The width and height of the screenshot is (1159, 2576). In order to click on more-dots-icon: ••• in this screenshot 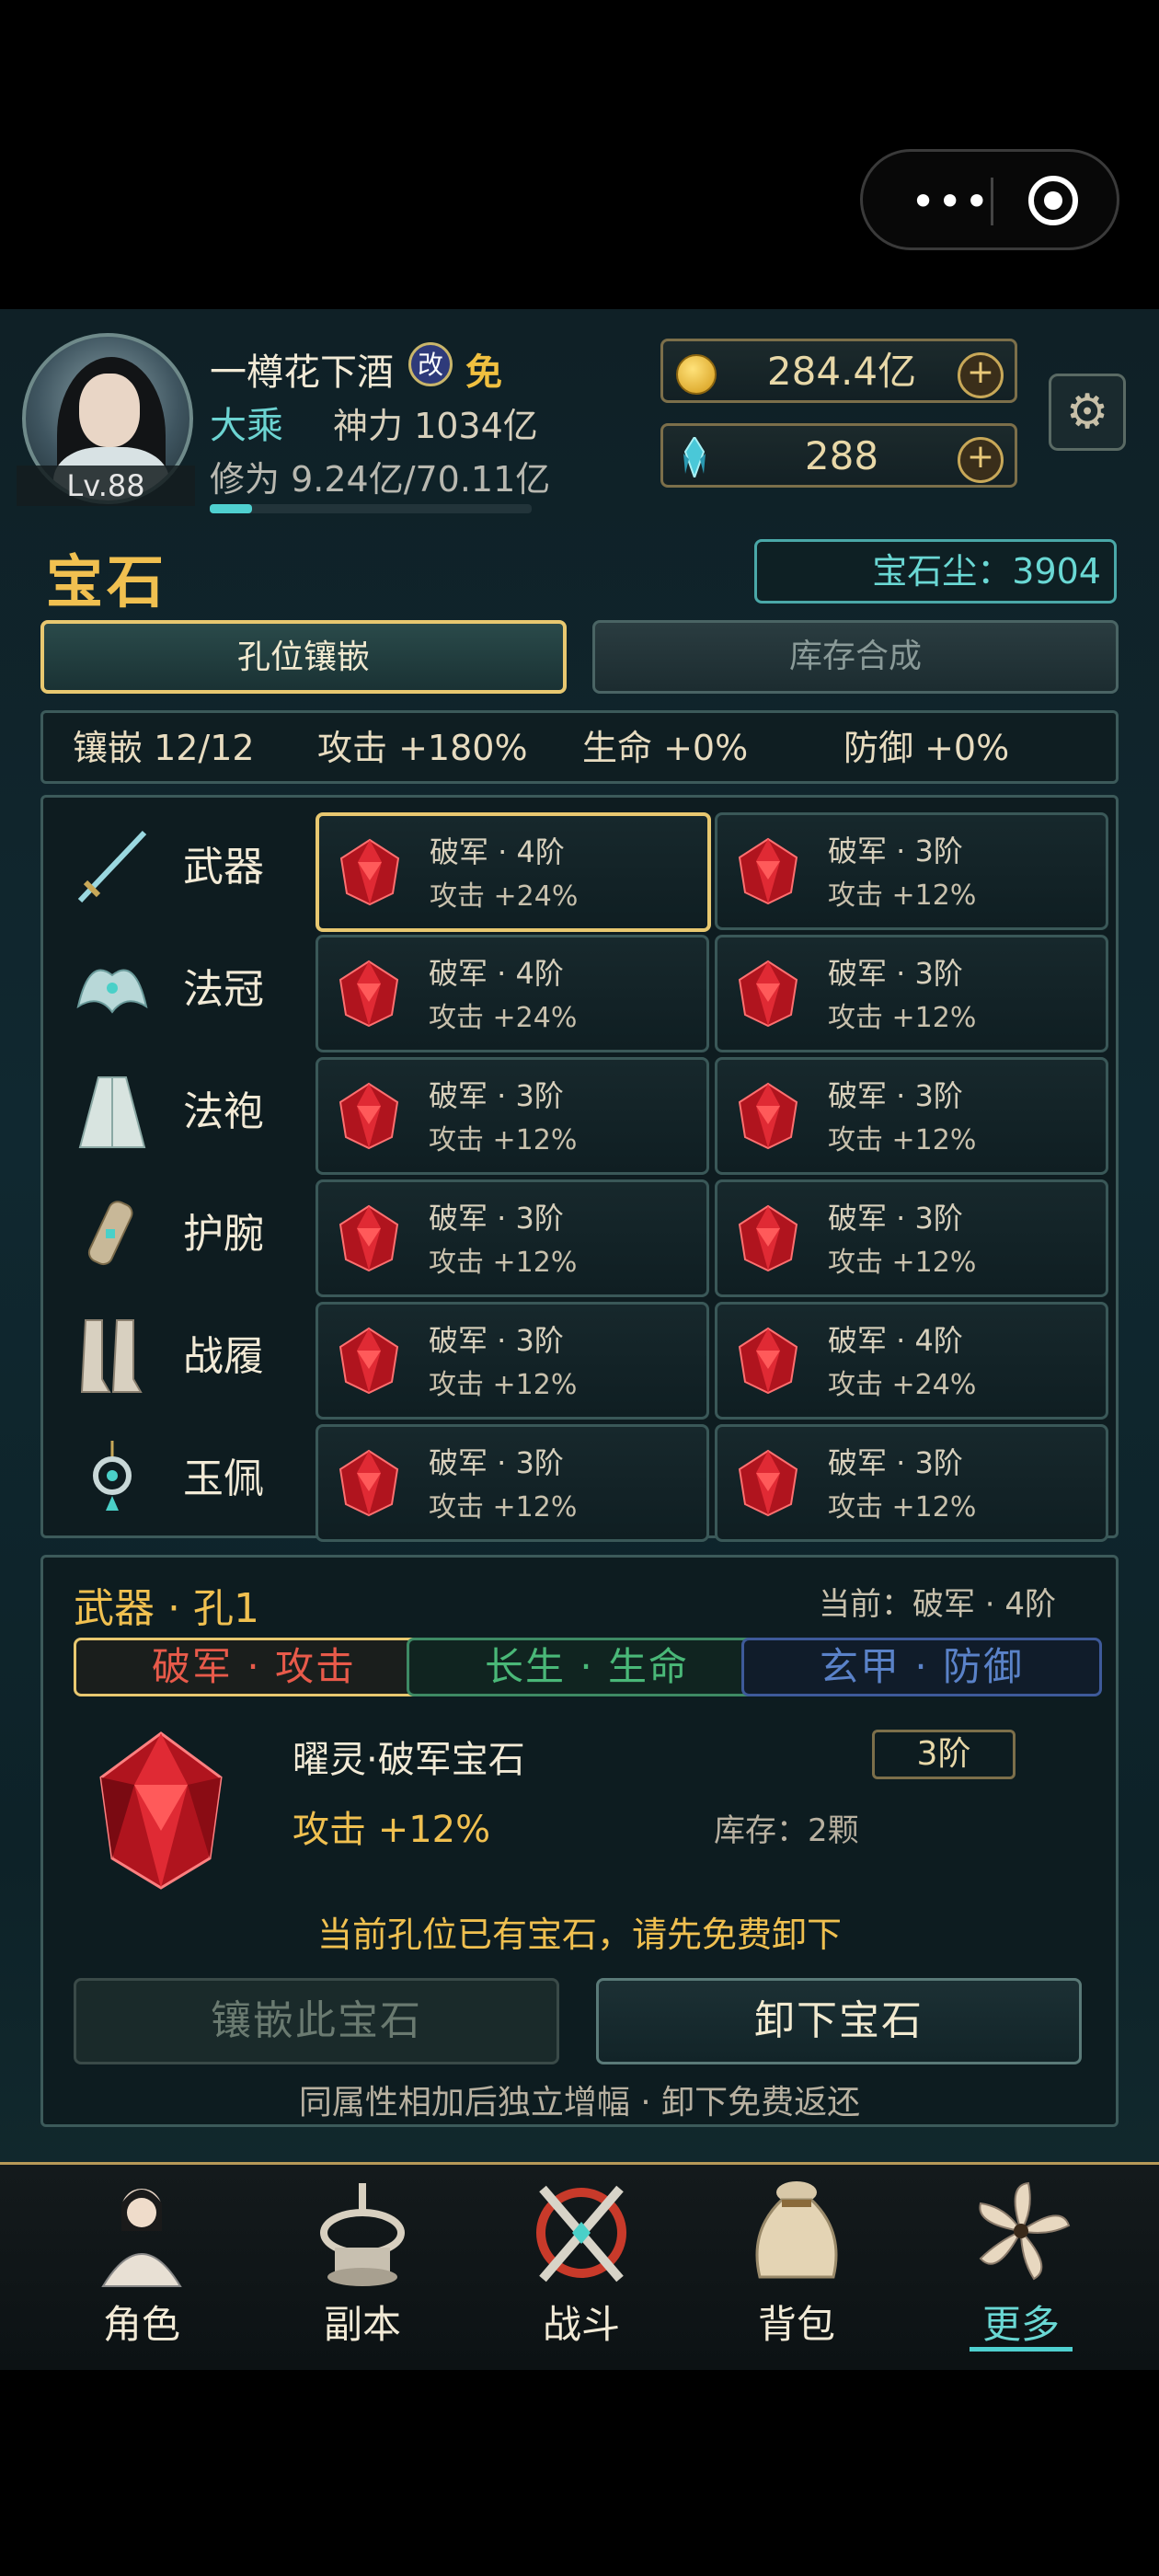, I will do `click(951, 201)`.